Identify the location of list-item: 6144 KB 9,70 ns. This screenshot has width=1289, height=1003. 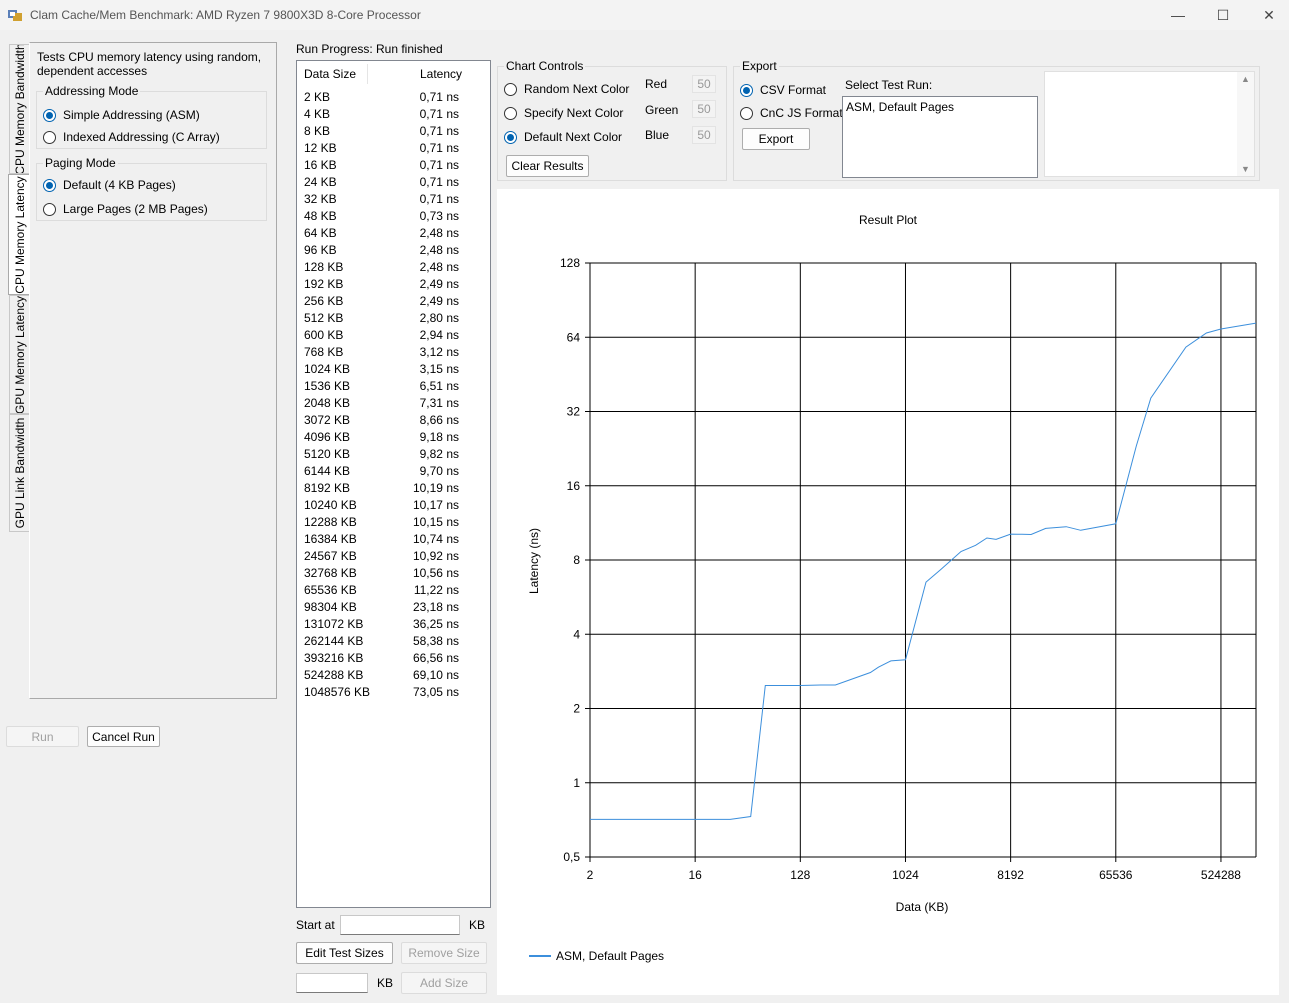
(393, 470).